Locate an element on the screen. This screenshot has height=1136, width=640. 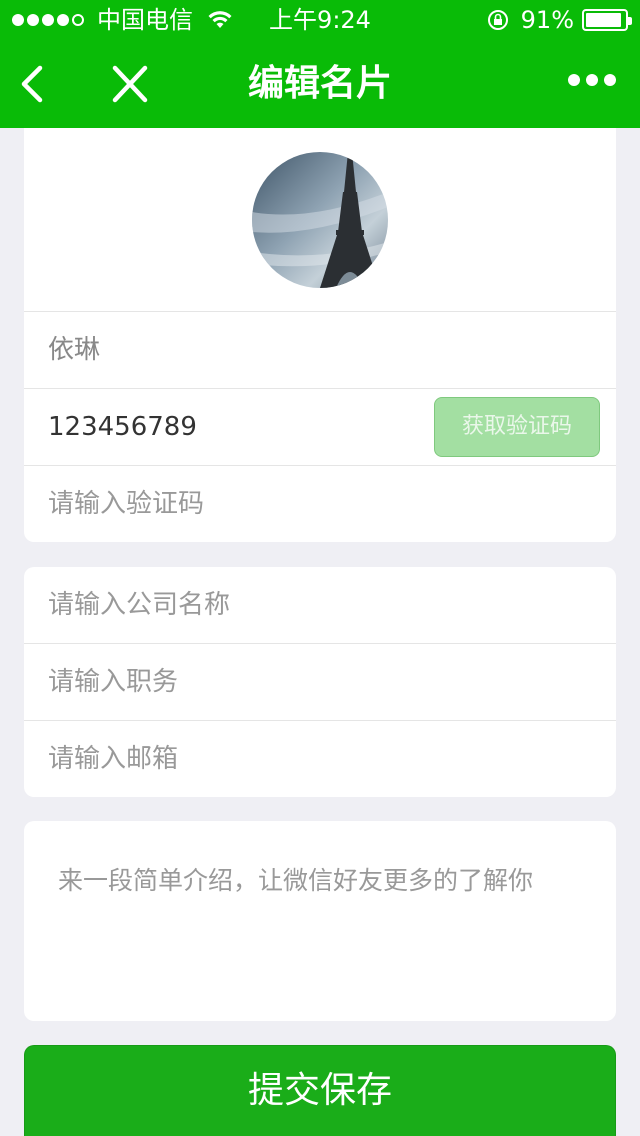
email-placeholder: 请输入邮箱 is located at coordinates (113, 759).